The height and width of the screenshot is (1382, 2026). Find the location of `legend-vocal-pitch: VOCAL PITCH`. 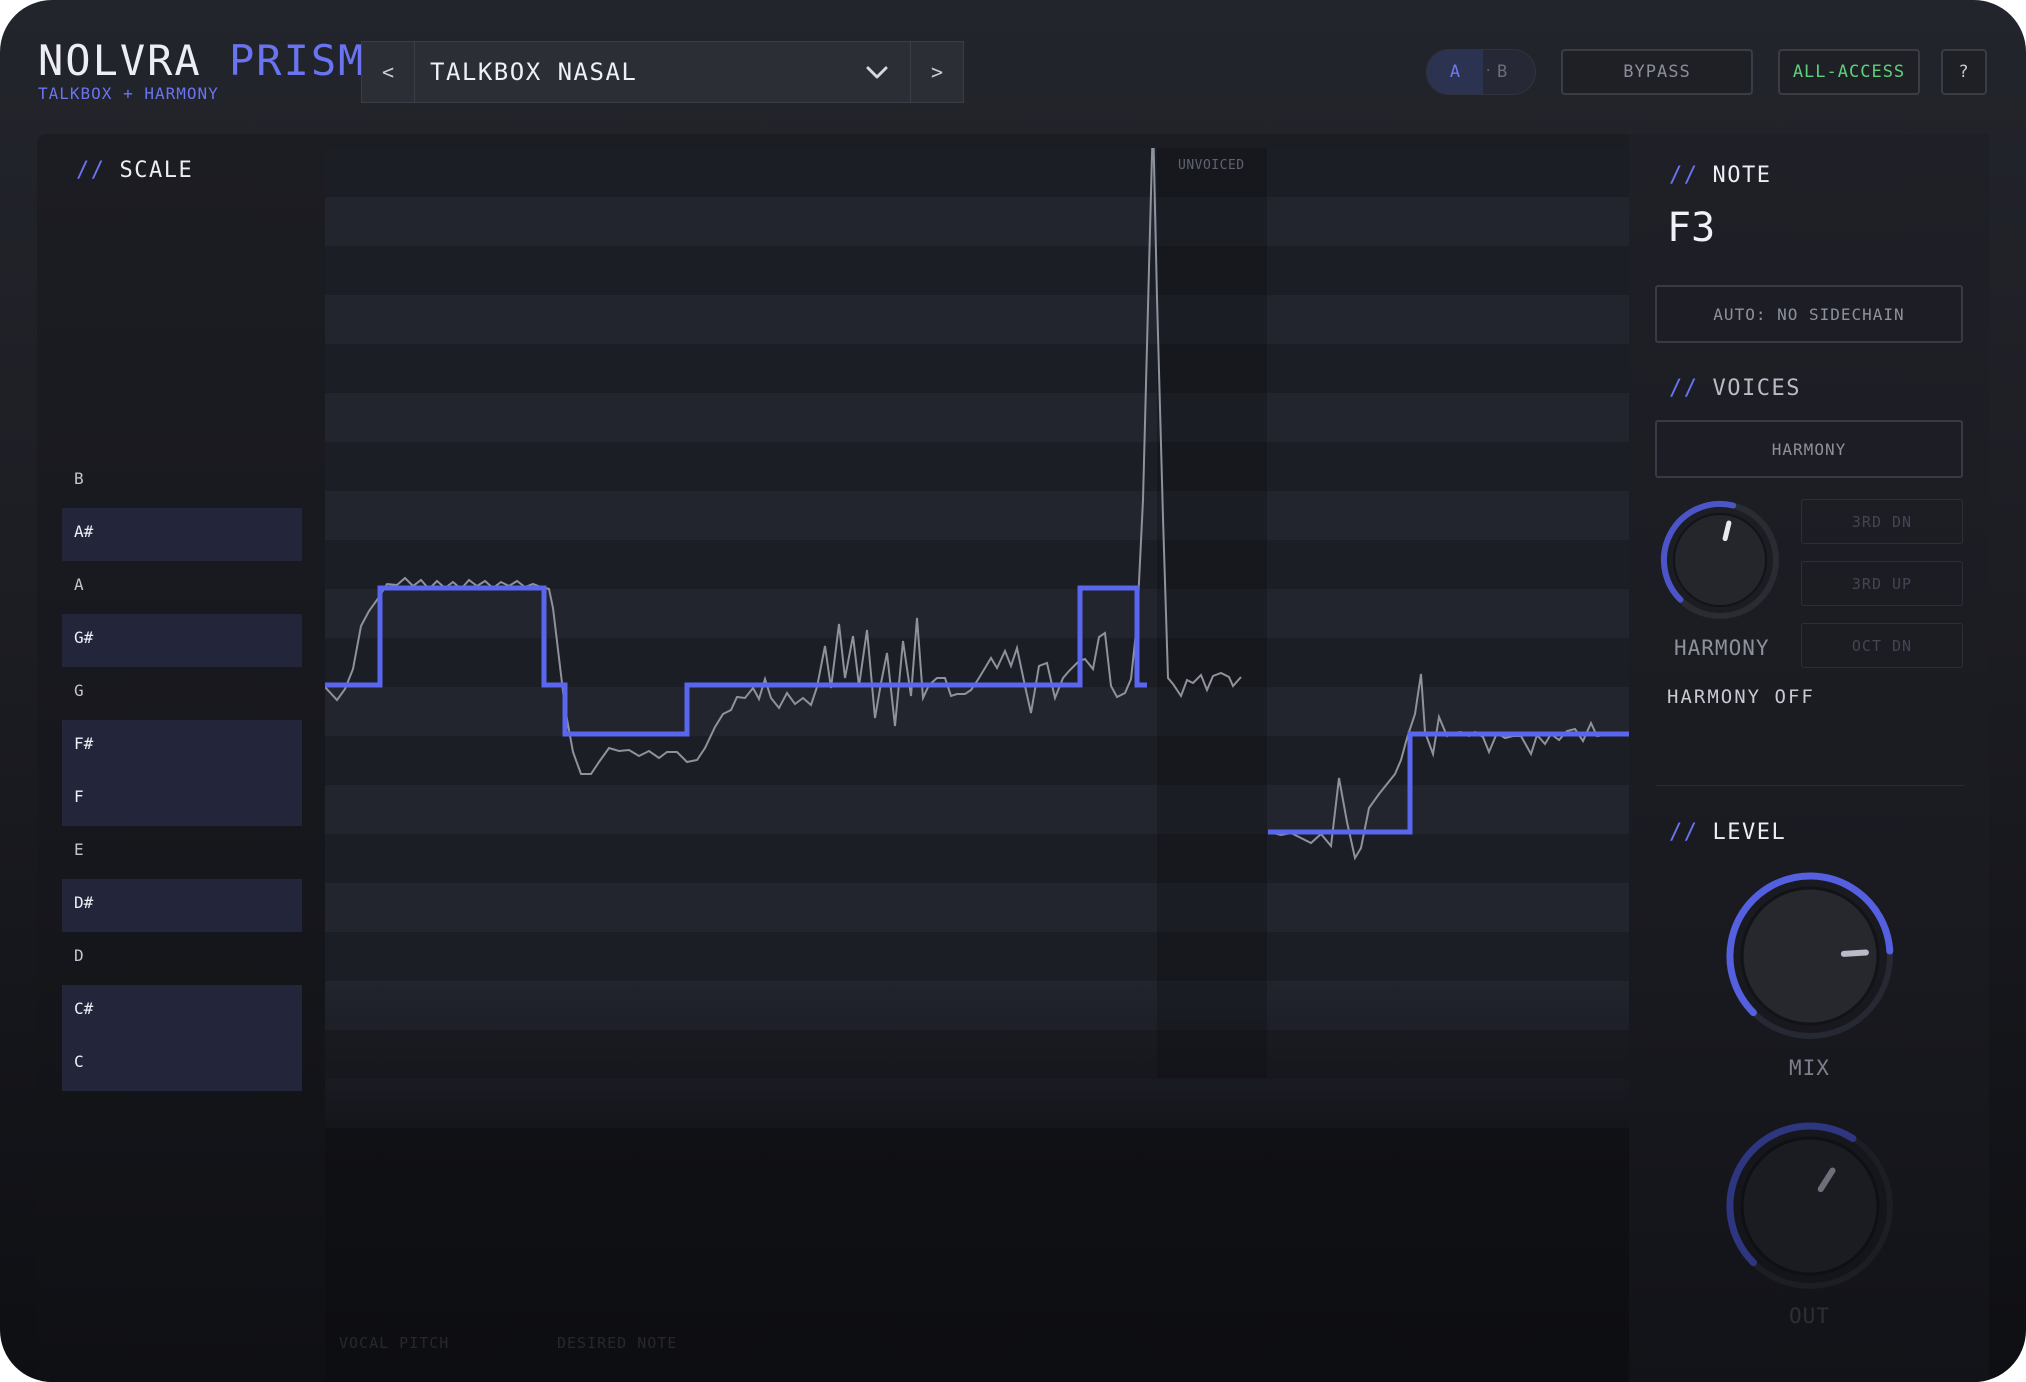

legend-vocal-pitch: VOCAL PITCH is located at coordinates (394, 1343).